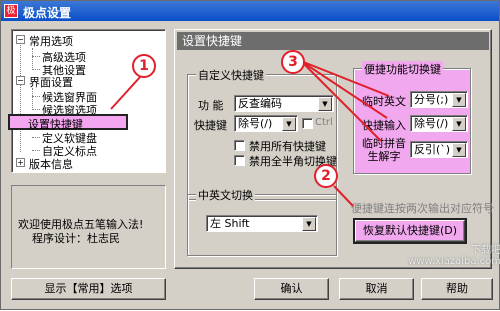 Image resolution: width=500 pixels, height=311 pixels. Describe the element at coordinates (293, 62) in the screenshot. I see `callout-3-icon: 3` at that location.